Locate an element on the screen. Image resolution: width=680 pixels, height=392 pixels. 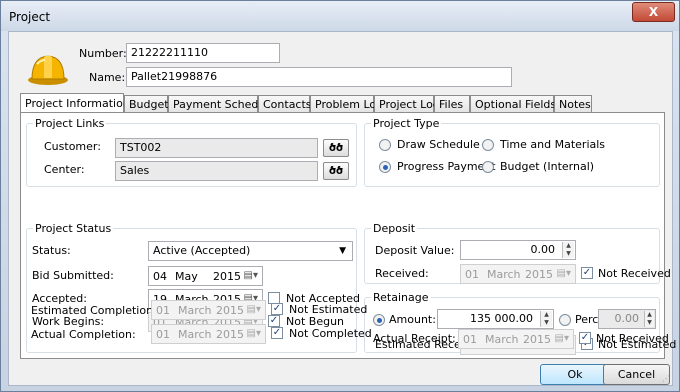
budget-internal-label: Budget (Internal) is located at coordinates (547, 166).